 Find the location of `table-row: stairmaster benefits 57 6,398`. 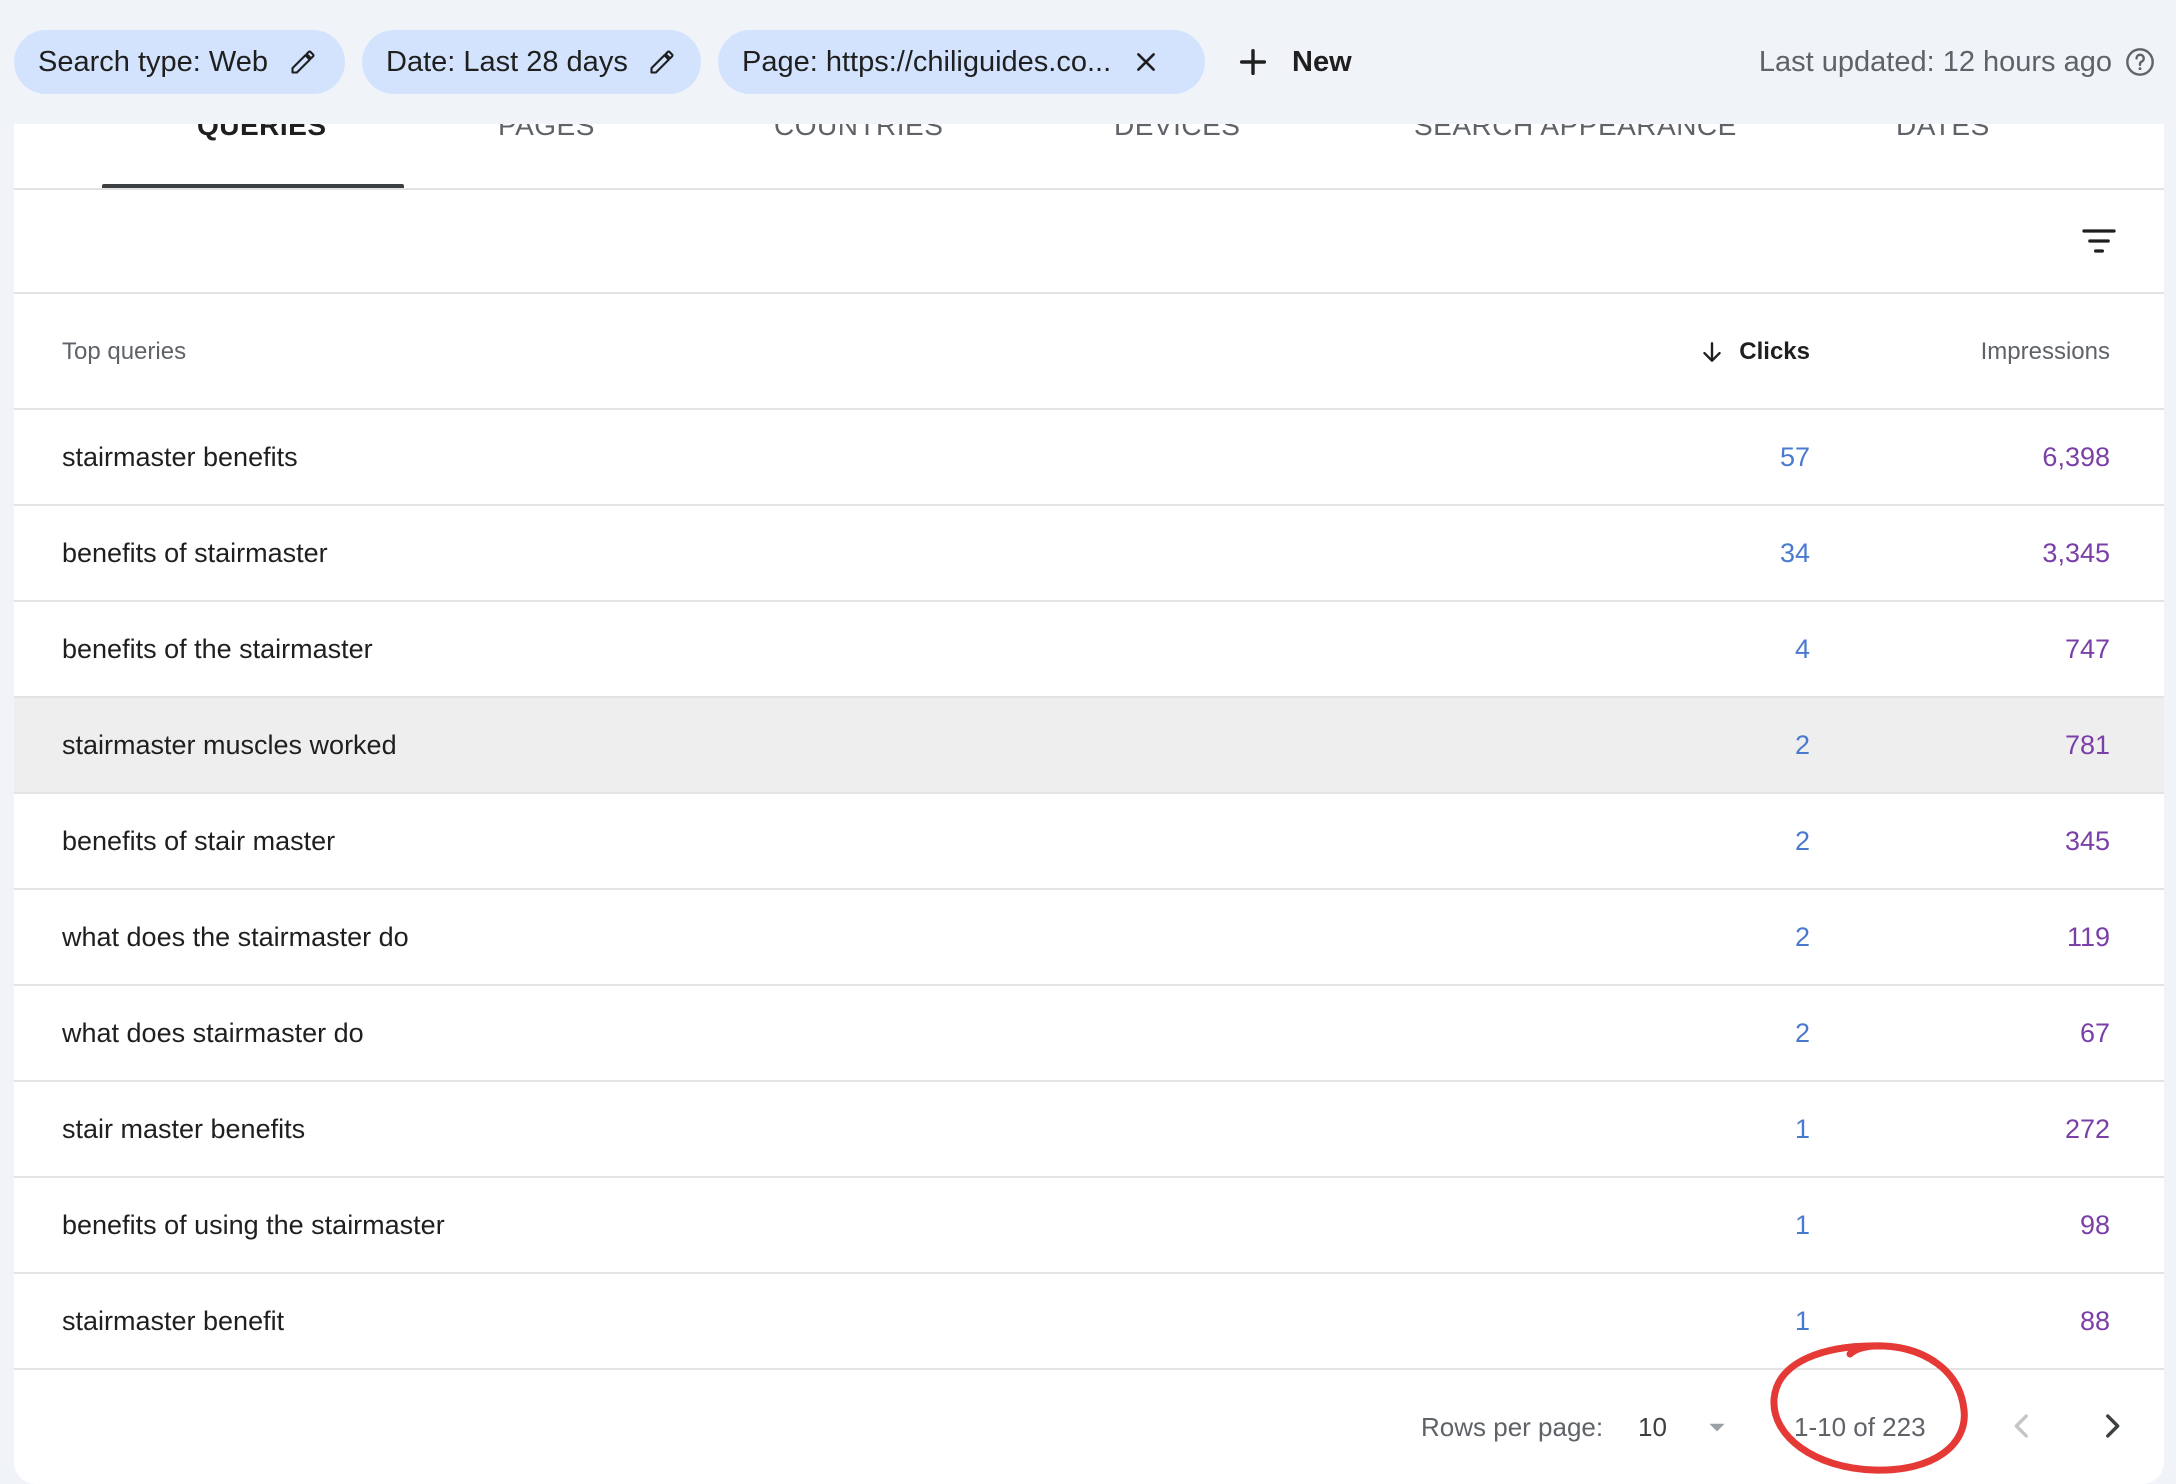

table-row: stairmaster benefits 57 6,398 is located at coordinates (1089, 458).